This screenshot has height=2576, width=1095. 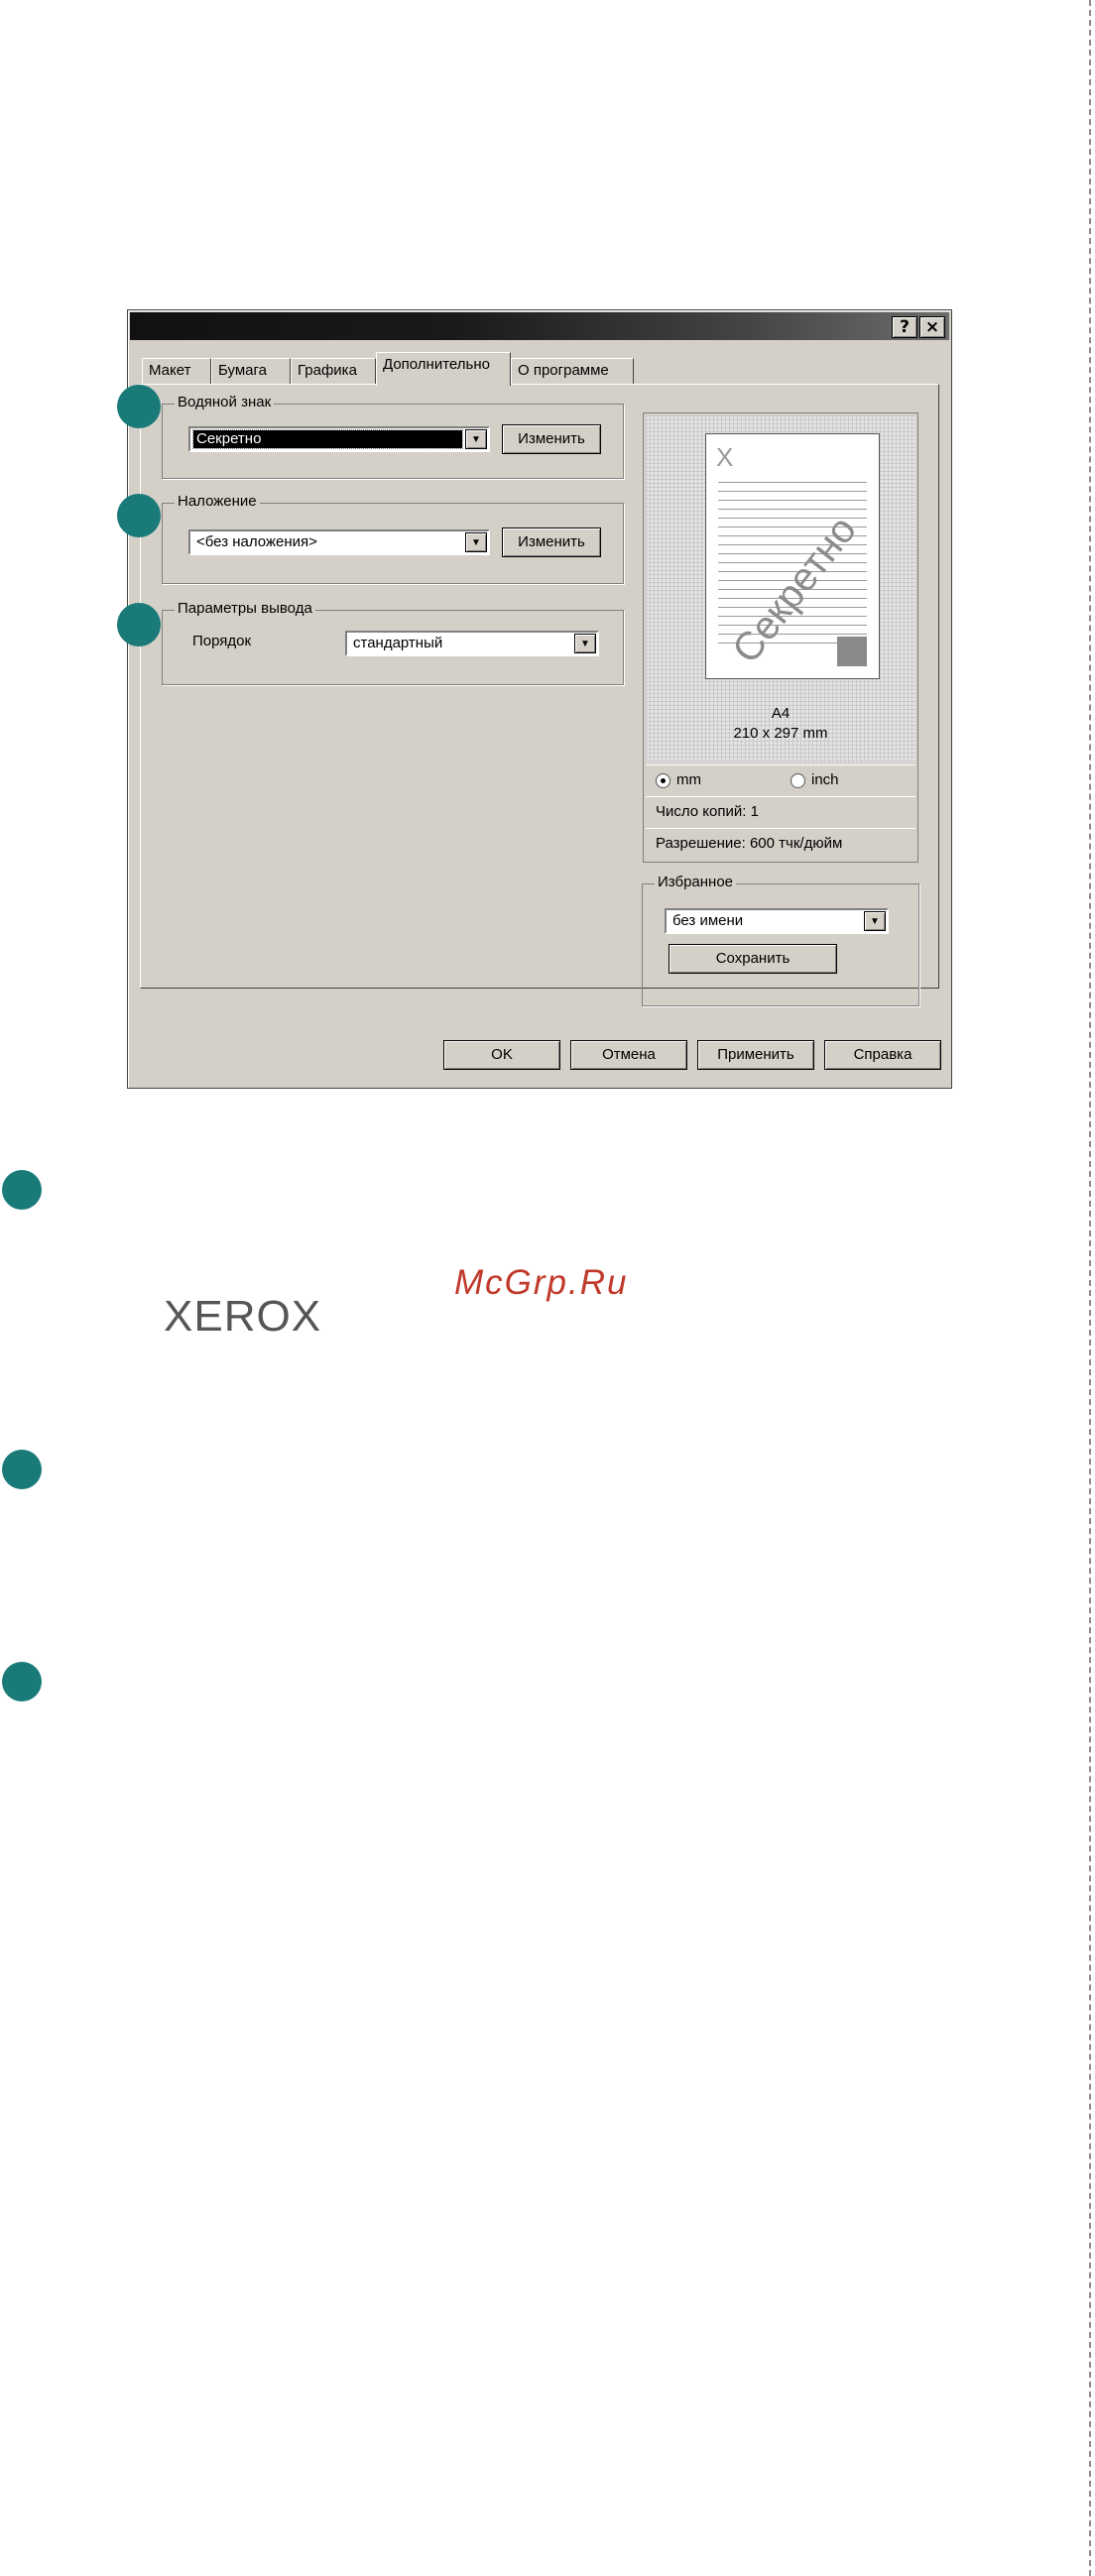 What do you see at coordinates (333, 371) in the screenshot?
I see `tab-graphics: Графика` at bounding box center [333, 371].